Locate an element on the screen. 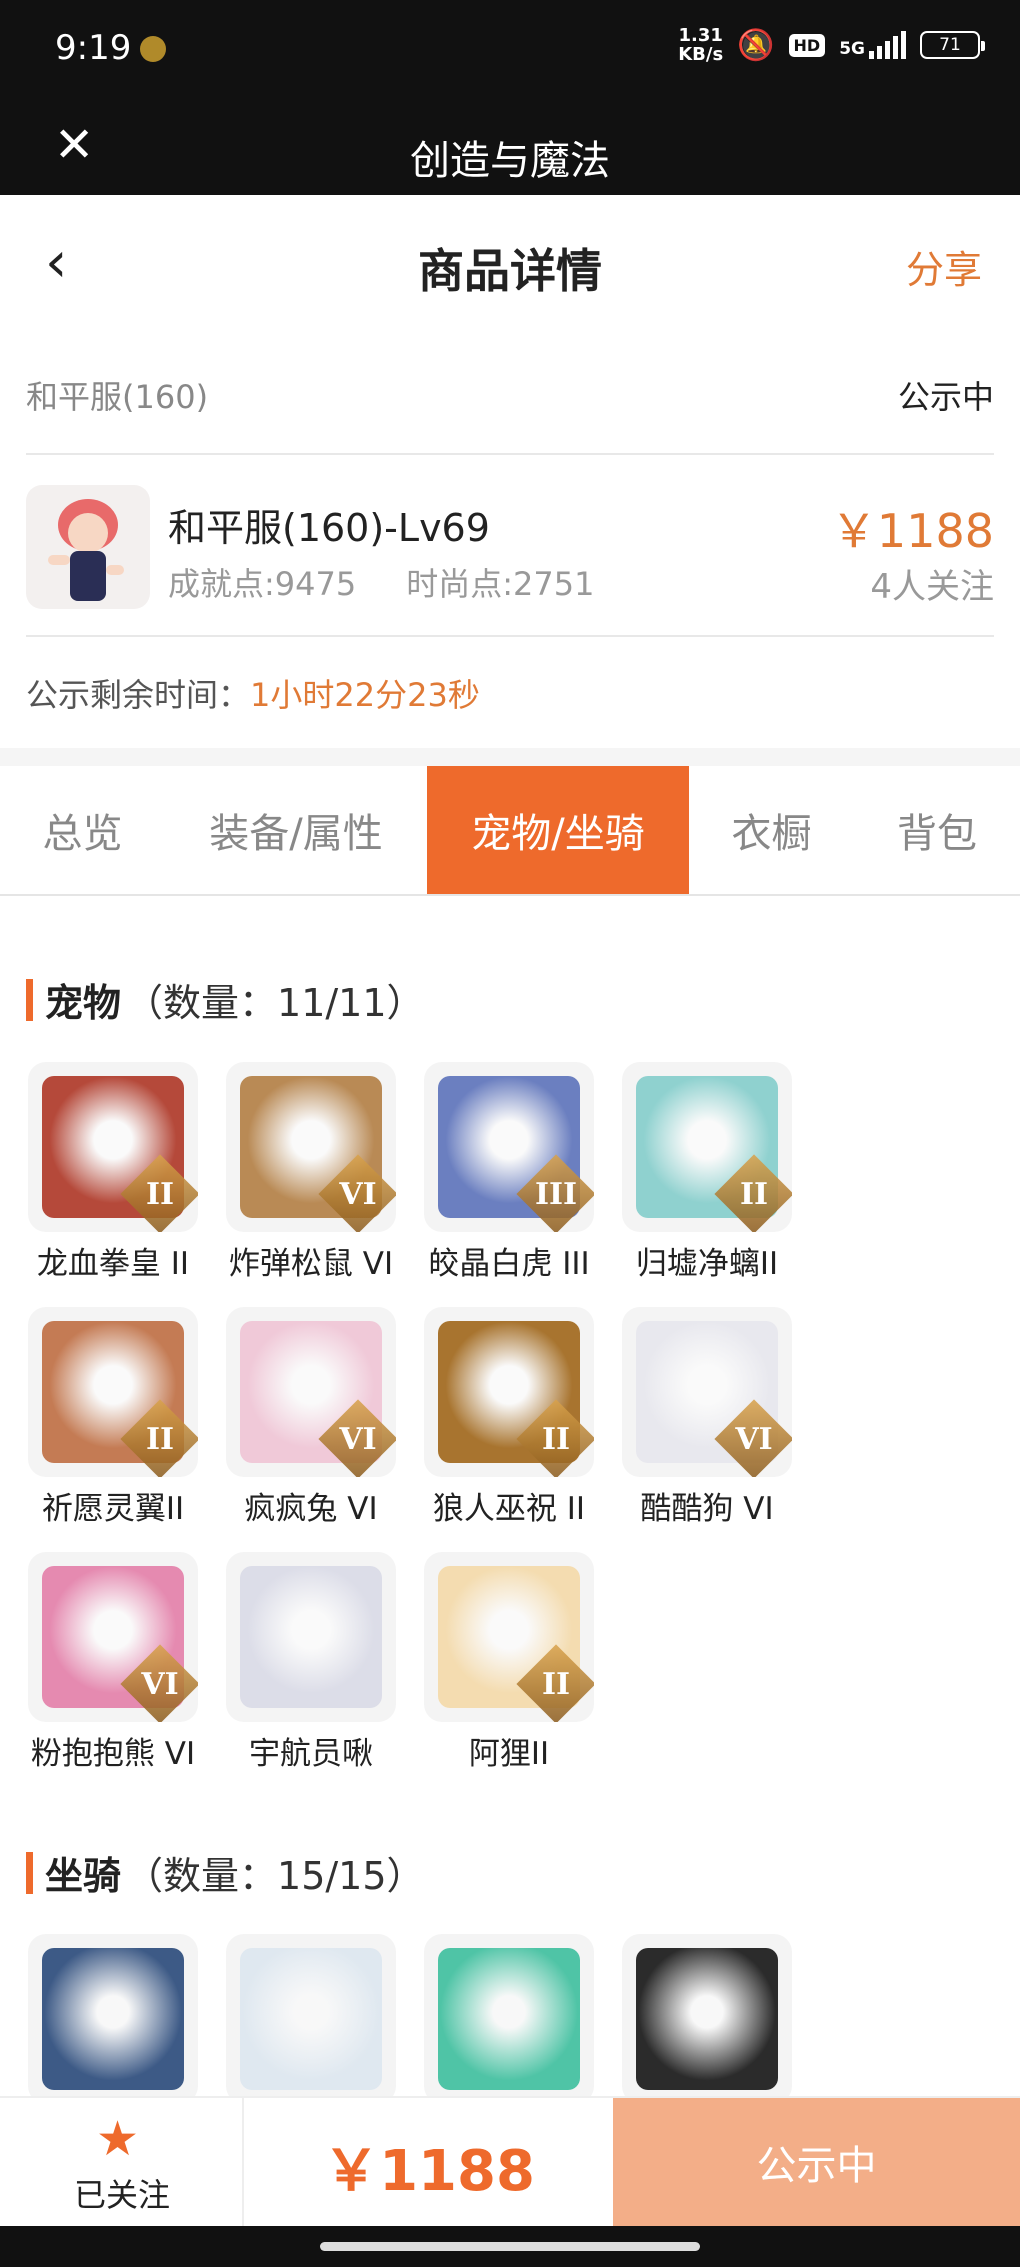 The image size is (1020, 2267). pet-image is located at coordinates (311, 1637).